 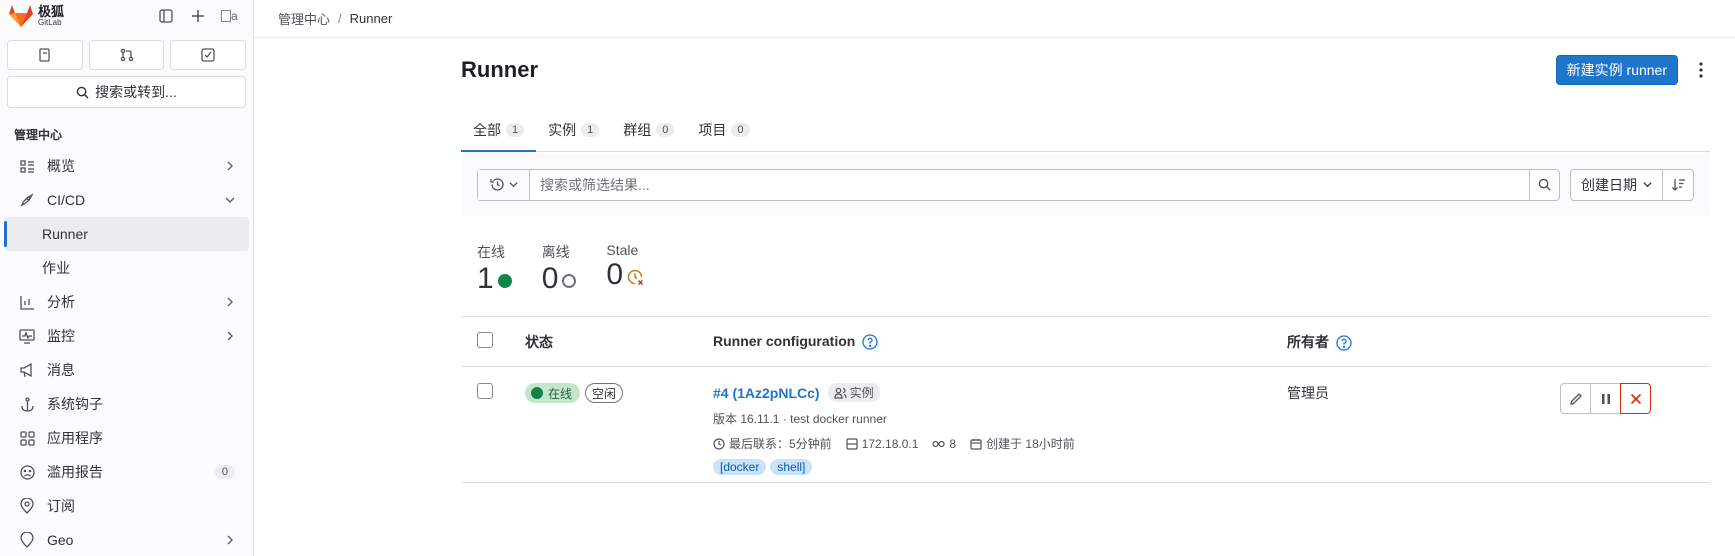 I want to click on sidebar-header: 极狐 GitLab a, so click(x=126, y=16).